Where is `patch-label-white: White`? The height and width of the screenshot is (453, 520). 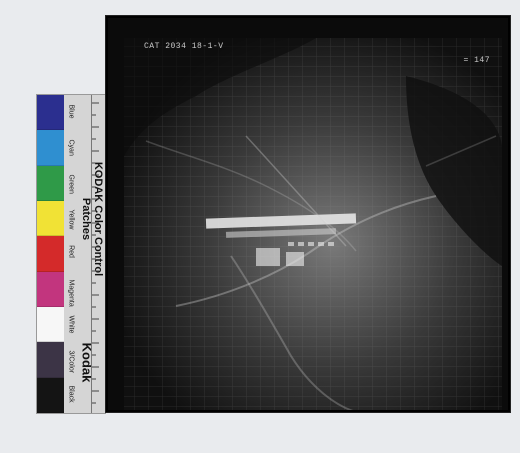
patch-label-white: White is located at coordinates (71, 324).